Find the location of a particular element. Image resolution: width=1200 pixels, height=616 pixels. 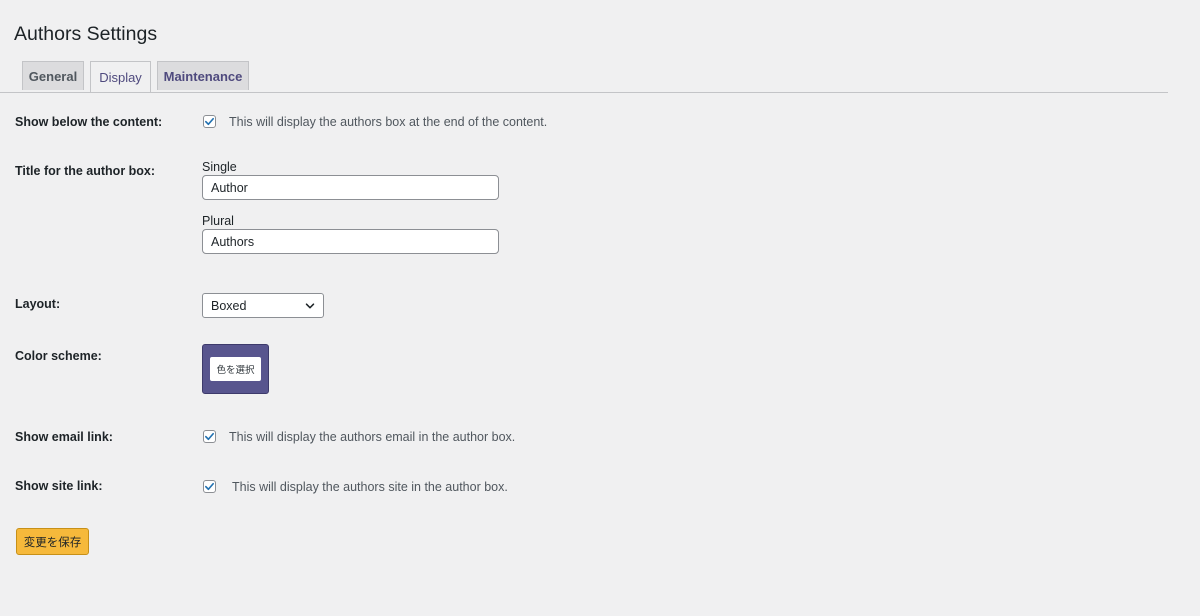

tab-display: Display is located at coordinates (120, 76).